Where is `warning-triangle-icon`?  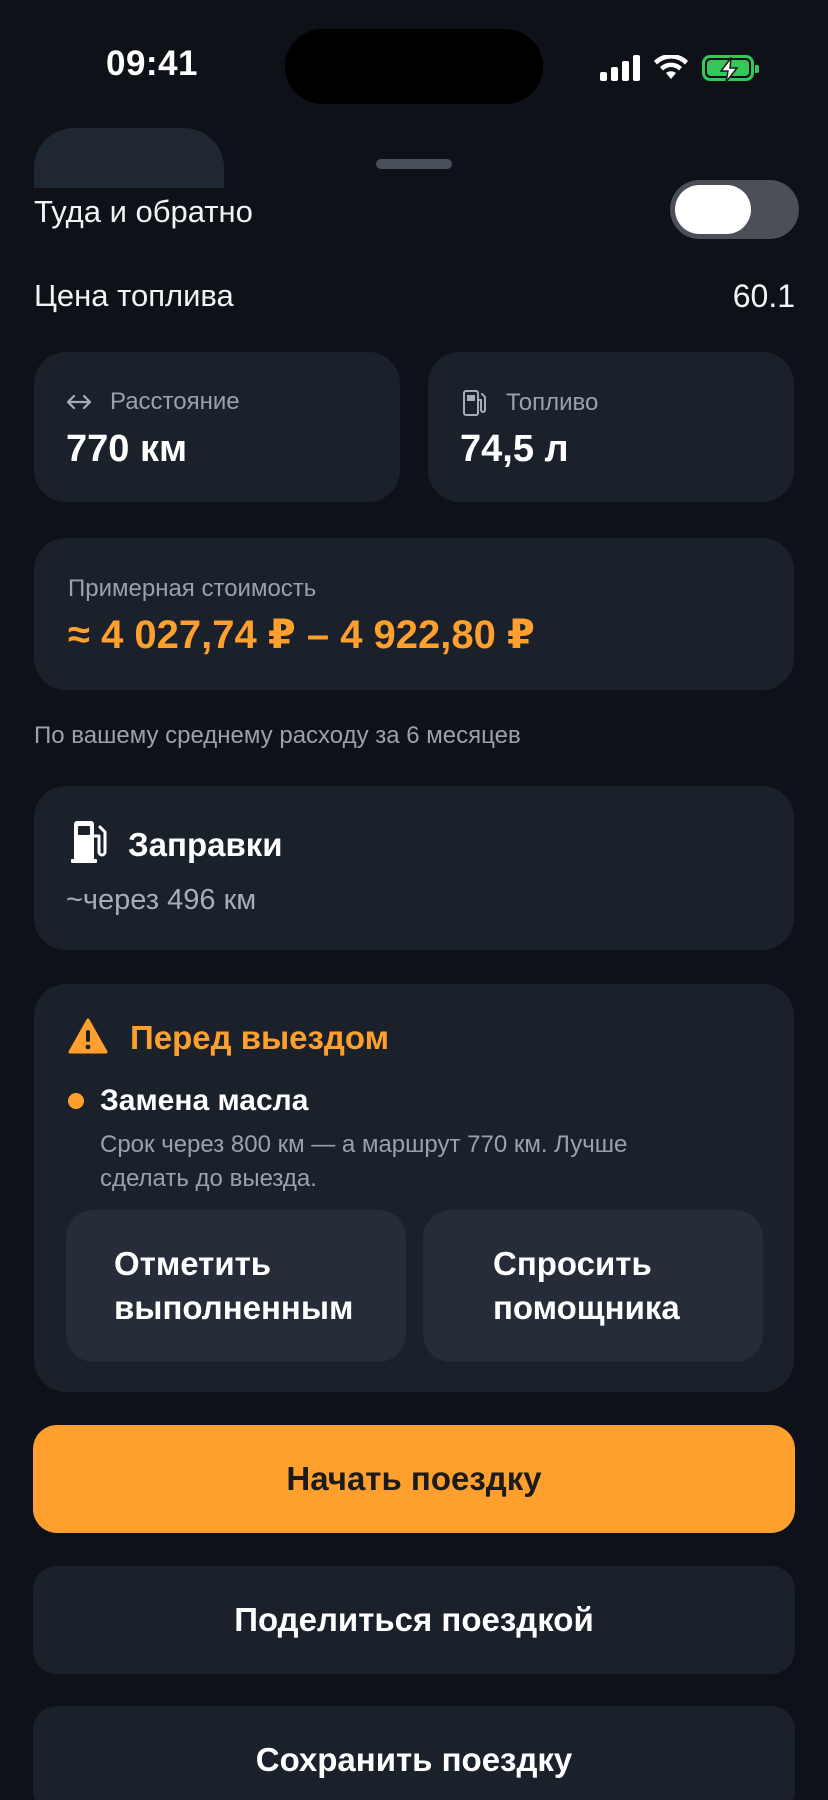 warning-triangle-icon is located at coordinates (88, 1036).